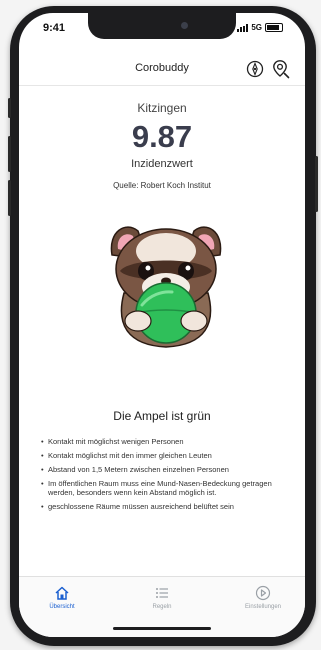  Describe the element at coordinates (166, 287) in the screenshot. I see `ferret-mascot-image` at that location.